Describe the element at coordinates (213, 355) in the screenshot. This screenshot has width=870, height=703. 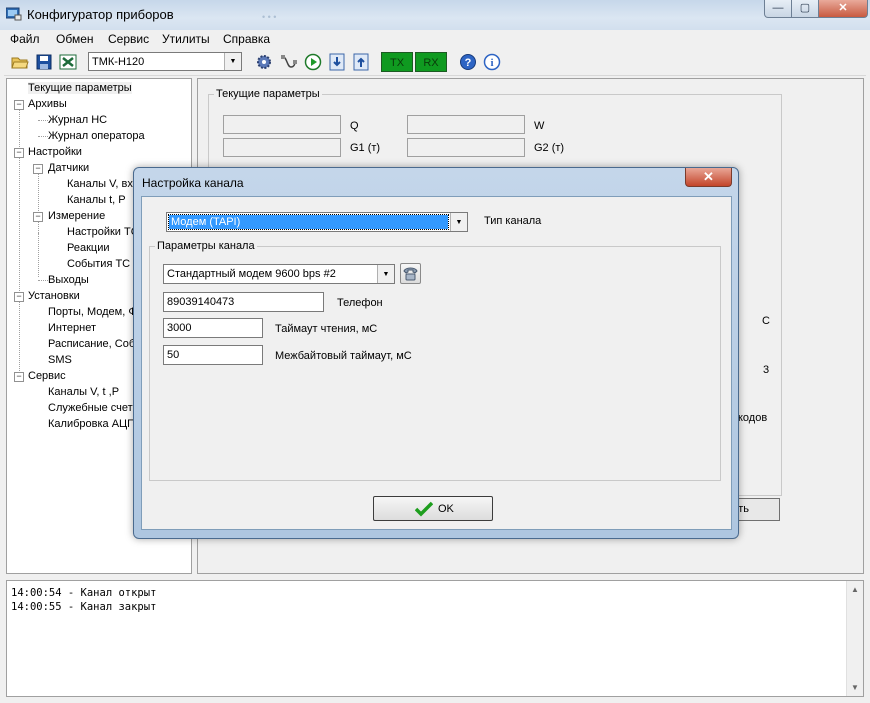
I see `byte-timeout-input: 50` at that location.